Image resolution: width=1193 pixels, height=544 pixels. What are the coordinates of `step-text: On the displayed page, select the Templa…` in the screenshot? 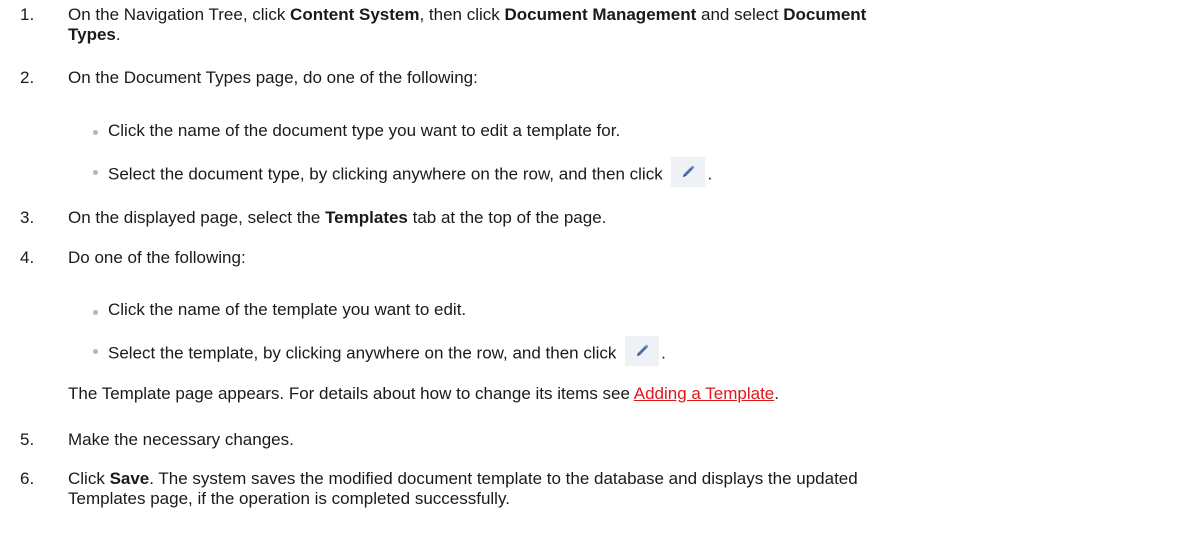 It's located at (337, 217).